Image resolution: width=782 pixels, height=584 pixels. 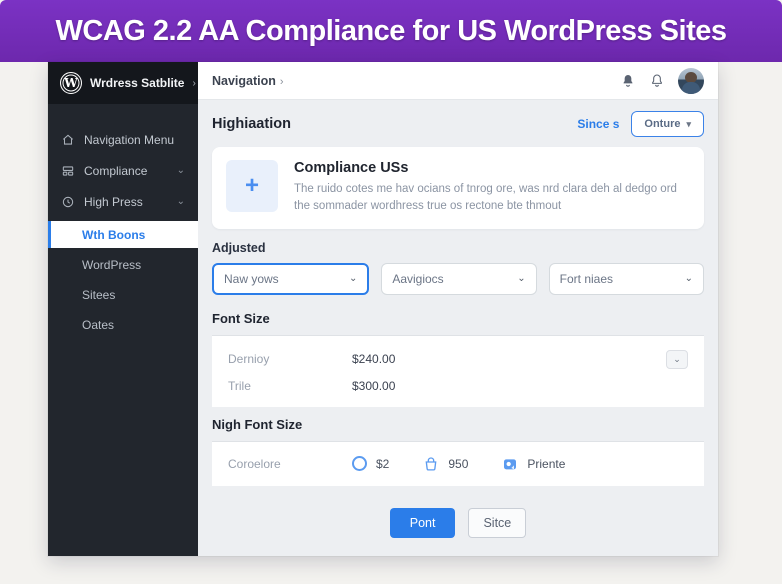 I want to click on page-header-actions: Since s Onture ▾, so click(x=640, y=124).